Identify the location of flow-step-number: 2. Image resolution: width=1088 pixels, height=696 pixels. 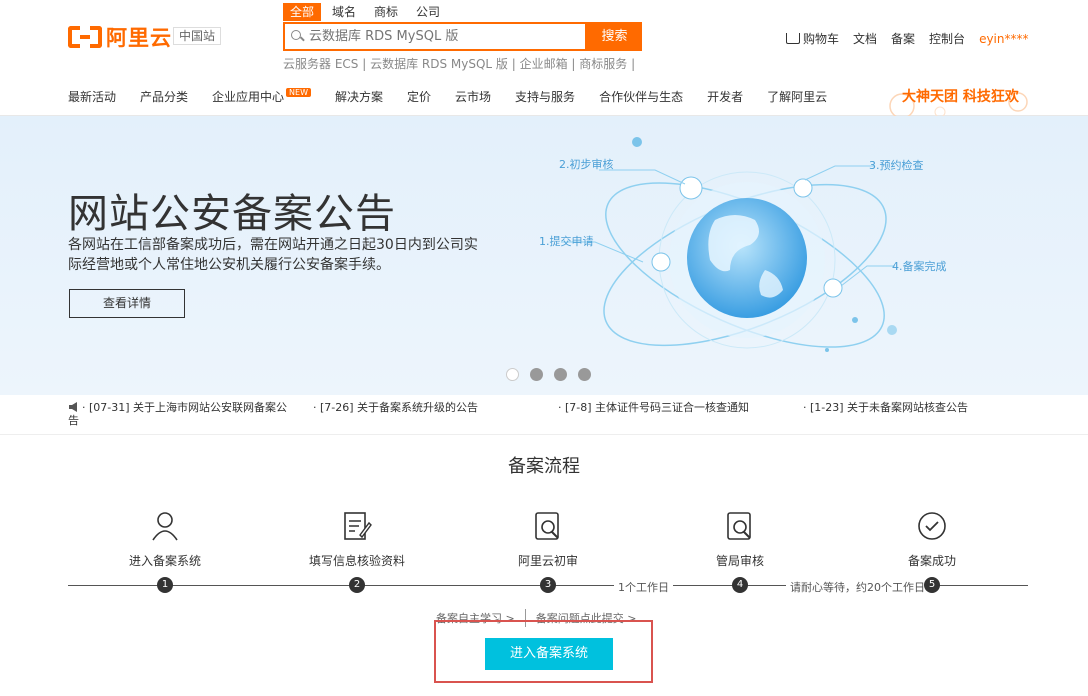
(357, 585).